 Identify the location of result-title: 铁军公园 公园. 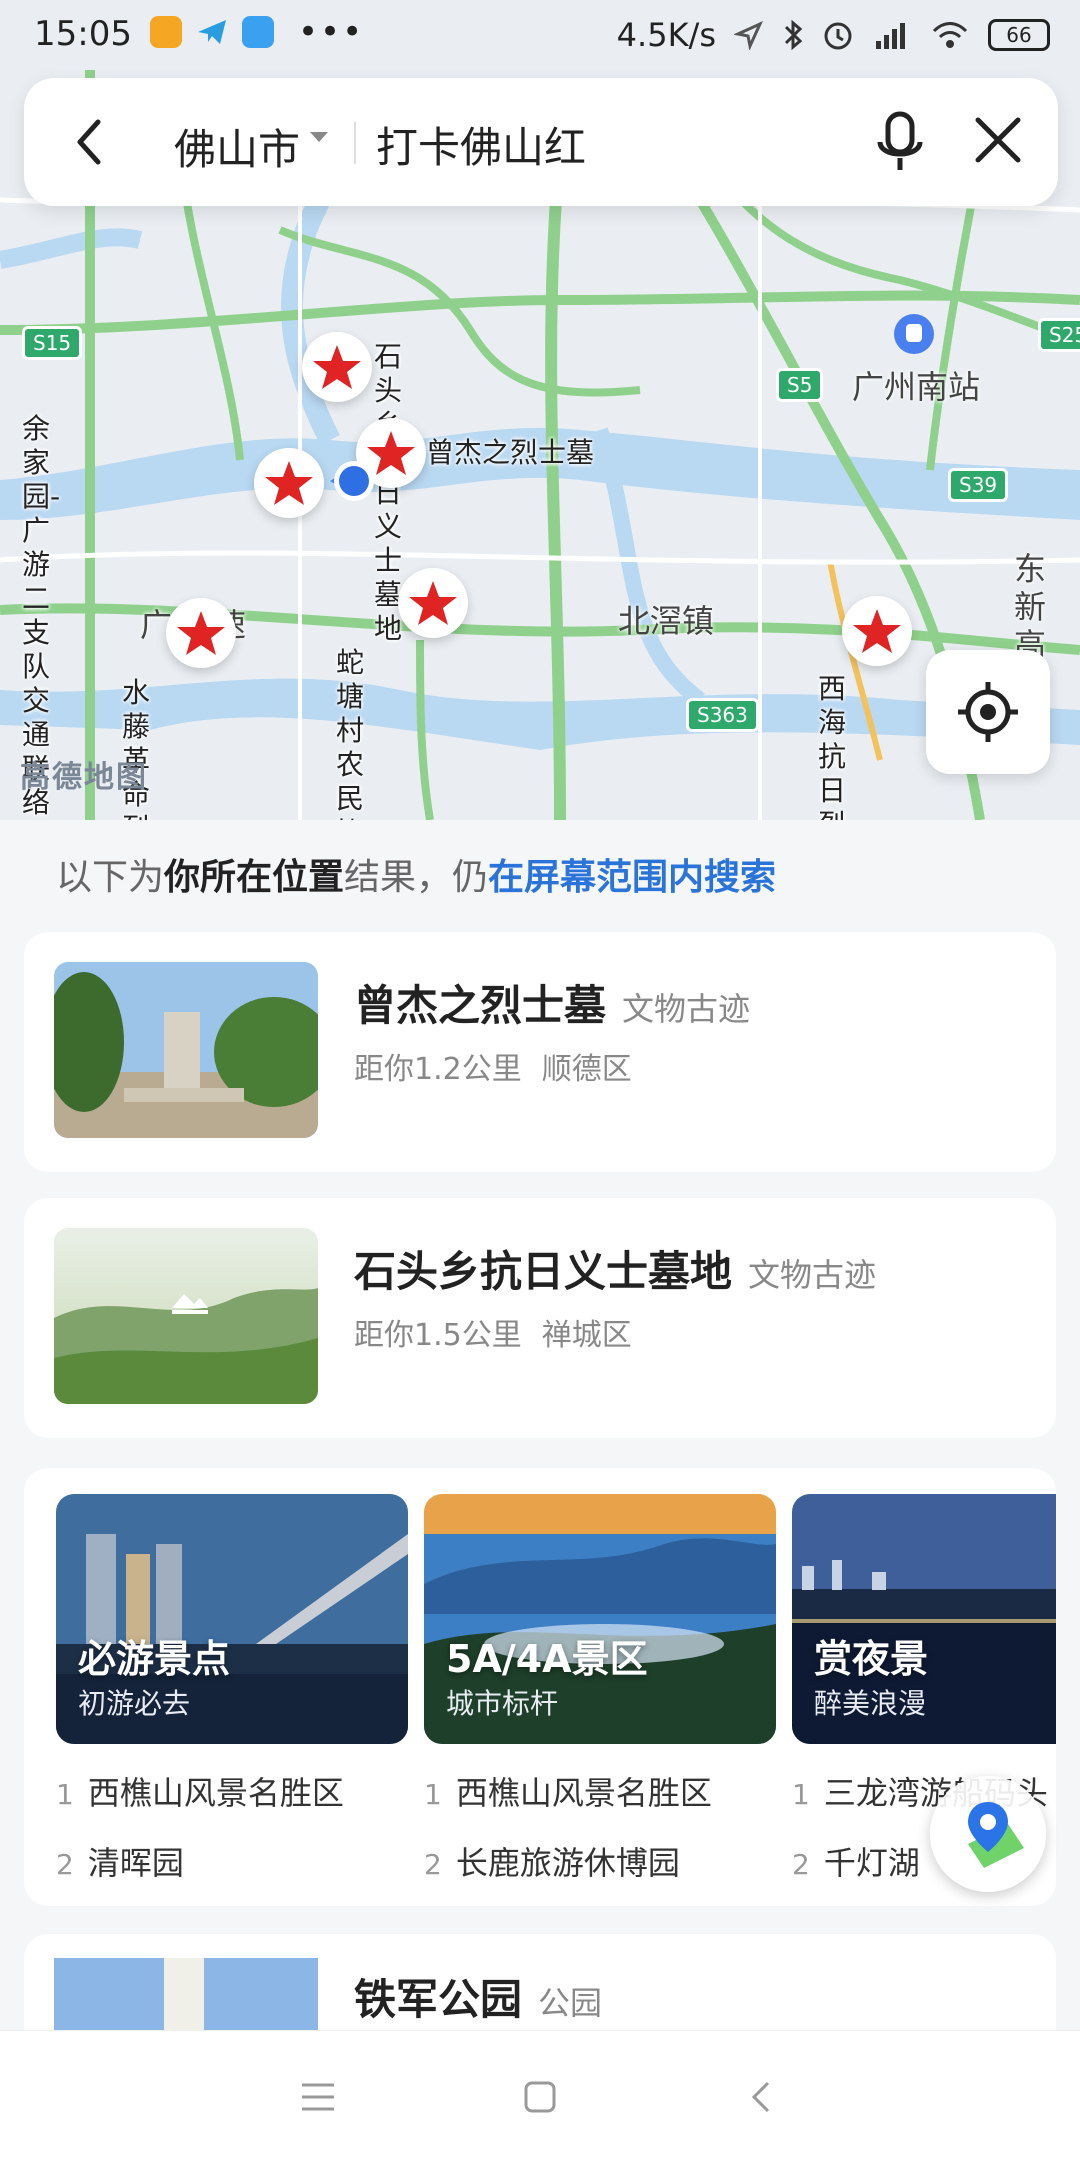
(478, 1996).